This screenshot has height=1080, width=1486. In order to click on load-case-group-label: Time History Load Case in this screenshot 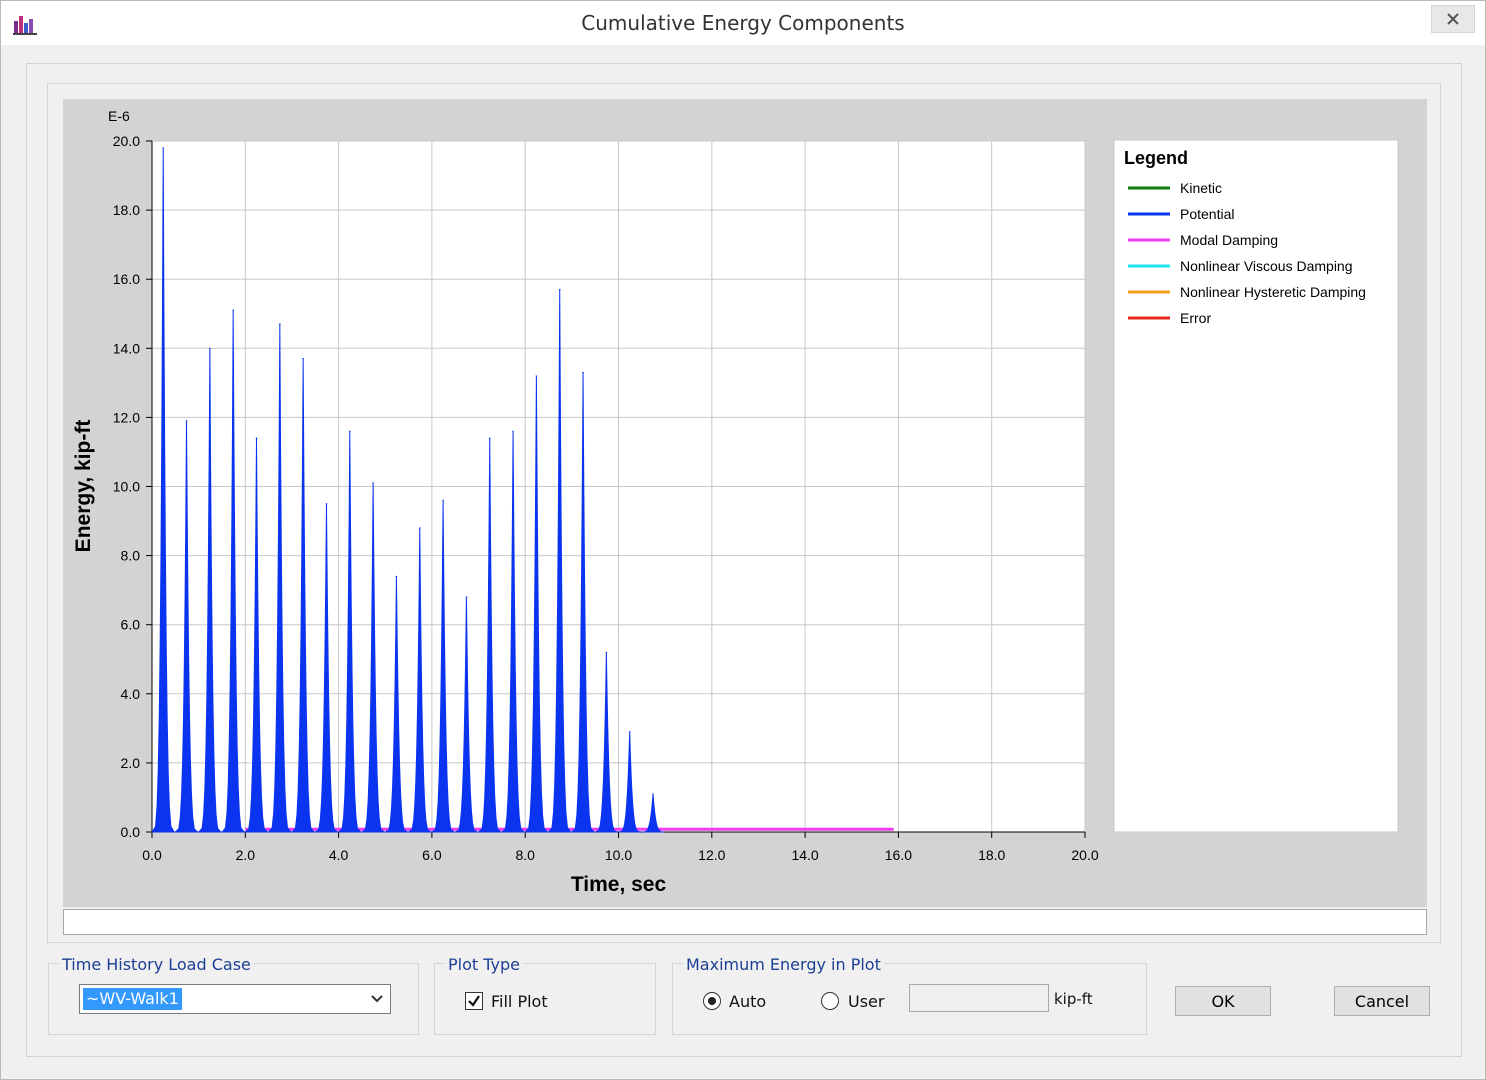, I will do `click(156, 964)`.